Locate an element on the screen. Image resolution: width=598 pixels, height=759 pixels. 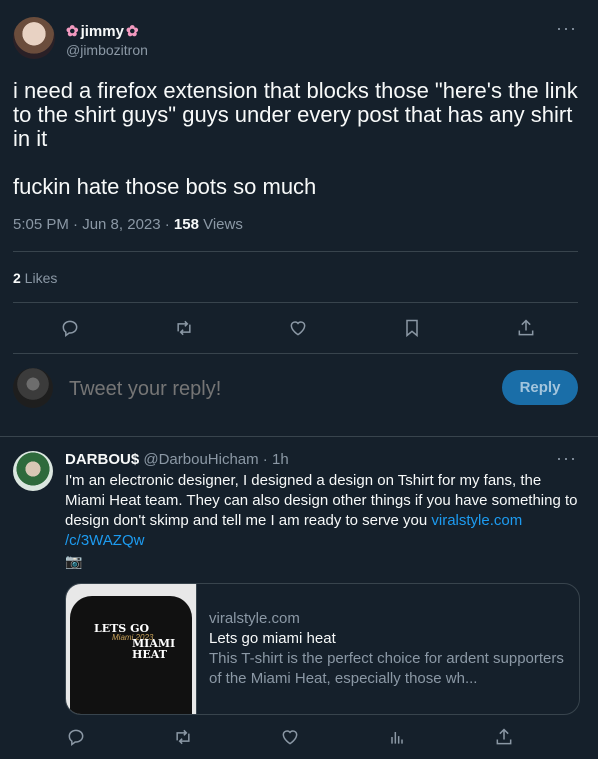
author-name: ✿ jimmy ✿ is located at coordinates (102, 31).